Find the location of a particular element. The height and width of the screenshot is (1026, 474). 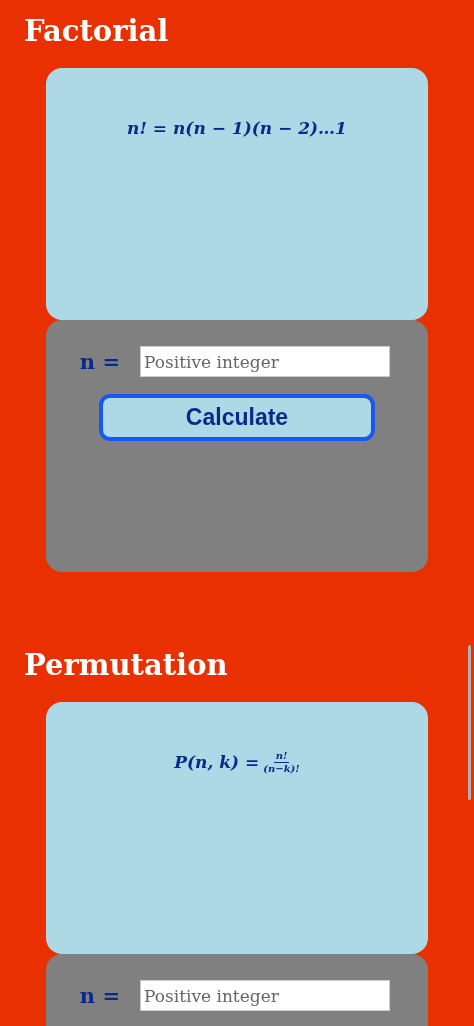

formula-lhs: P(n, k) = is located at coordinates (217, 762).